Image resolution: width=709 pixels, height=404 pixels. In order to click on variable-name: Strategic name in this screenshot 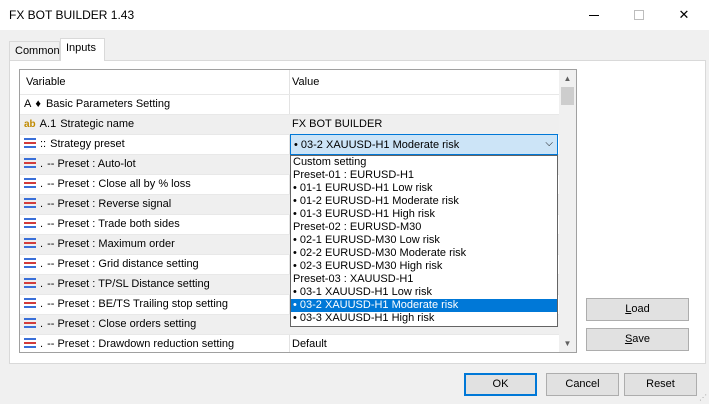, I will do `click(97, 124)`.